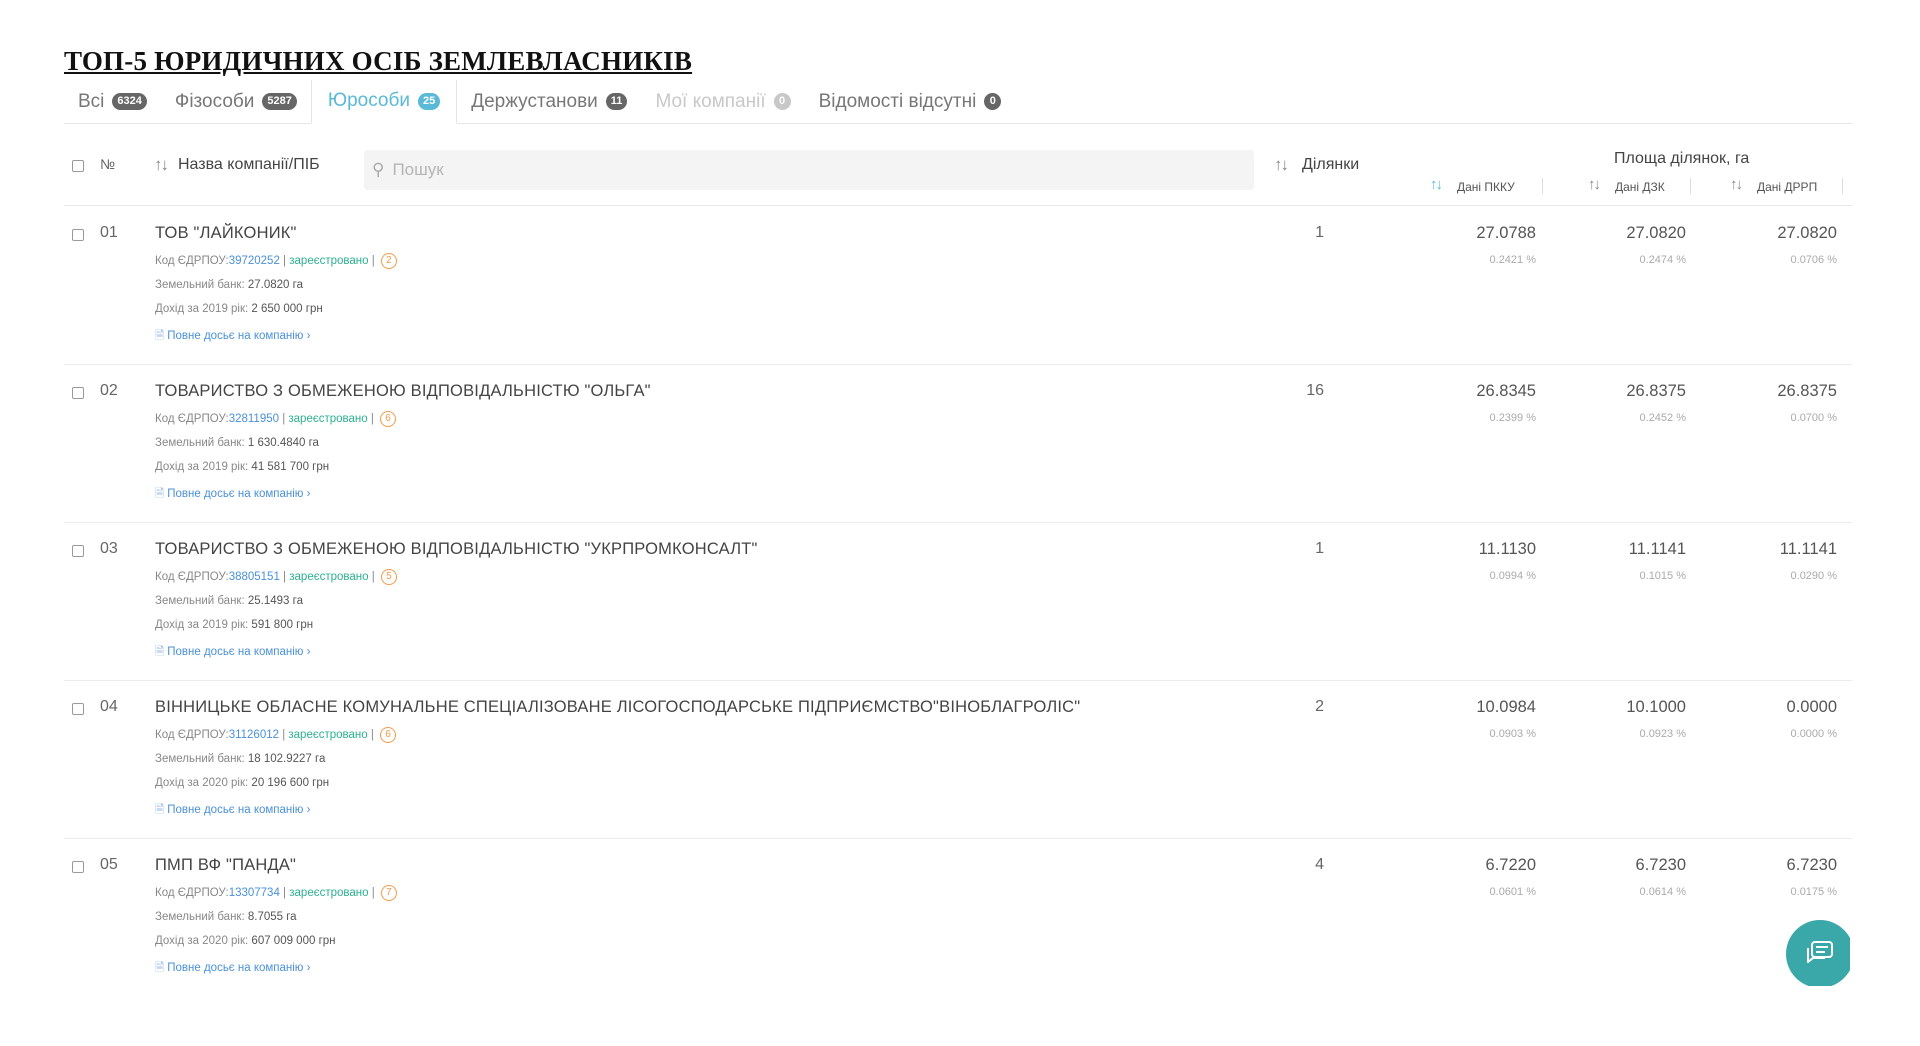 This screenshot has width=1920, height=1046. What do you see at coordinates (1506, 233) in the screenshot?
I see `pkku-area: 27.0788` at bounding box center [1506, 233].